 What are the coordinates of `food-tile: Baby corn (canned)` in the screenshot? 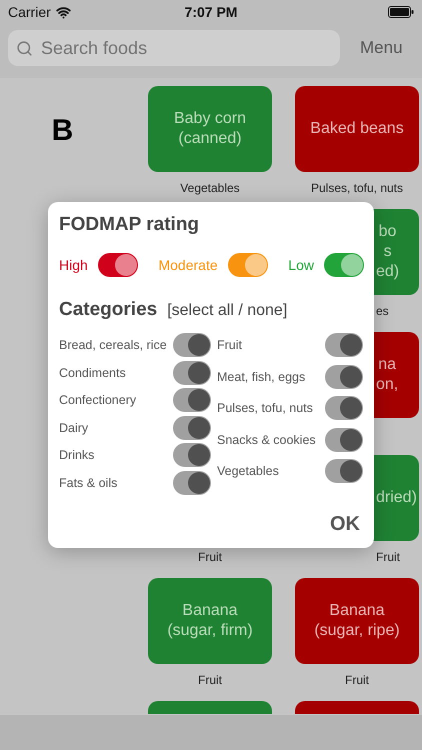 It's located at (210, 129).